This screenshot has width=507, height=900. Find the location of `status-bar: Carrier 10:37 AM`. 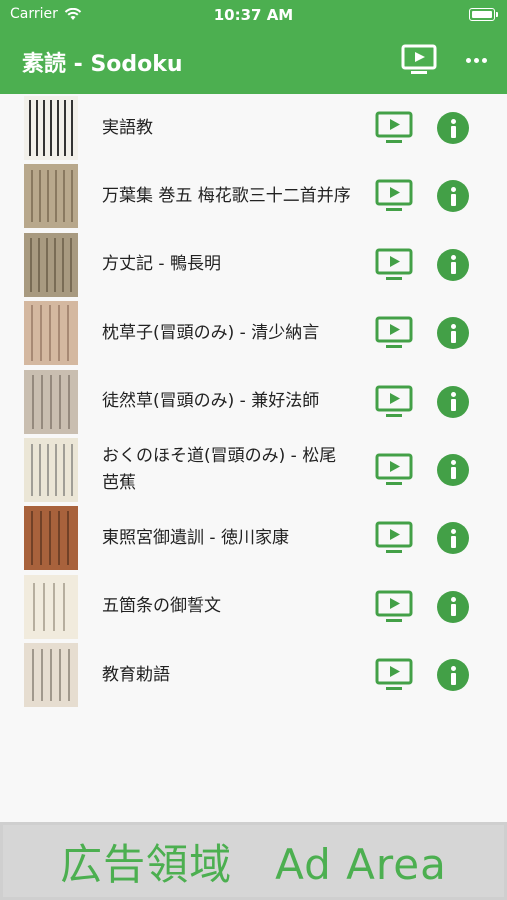

status-bar: Carrier 10:37 AM is located at coordinates (253, 15).